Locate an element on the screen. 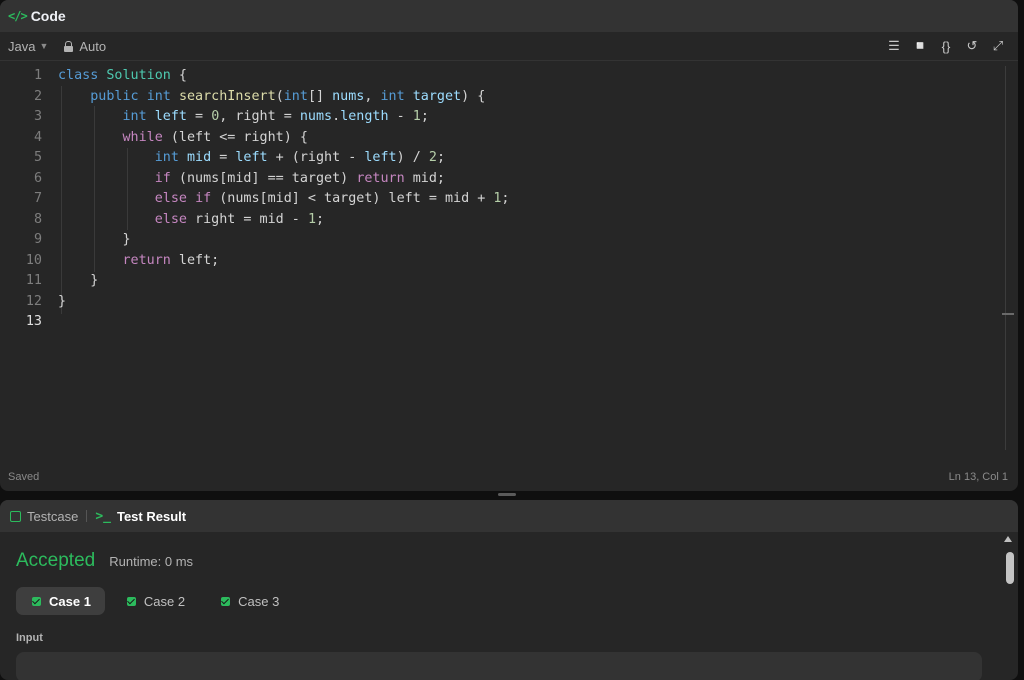 Image resolution: width=1024 pixels, height=680 pixels. scroll-up-icon is located at coordinates (1008, 539).